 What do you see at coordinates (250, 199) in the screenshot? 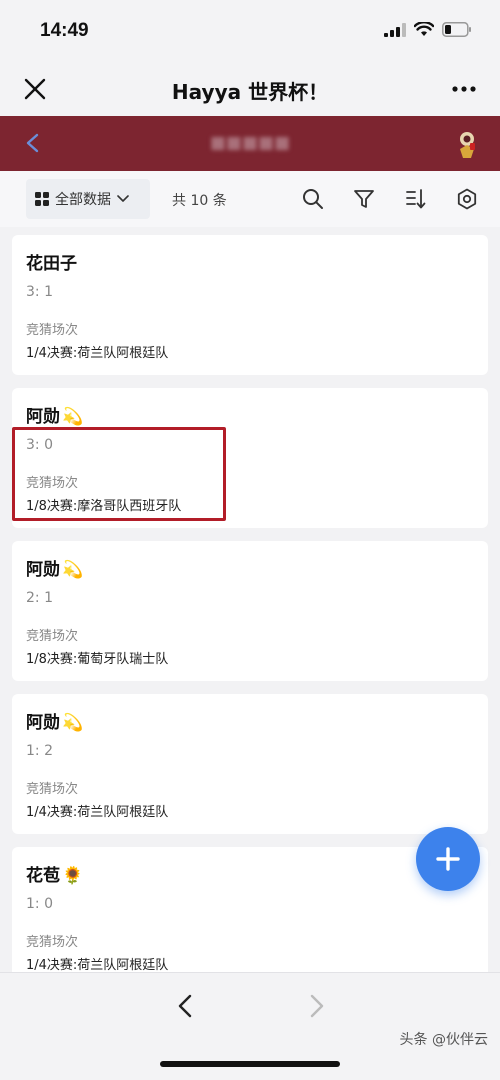
I see `toolbar: 全部数据 共 10 条` at bounding box center [250, 199].